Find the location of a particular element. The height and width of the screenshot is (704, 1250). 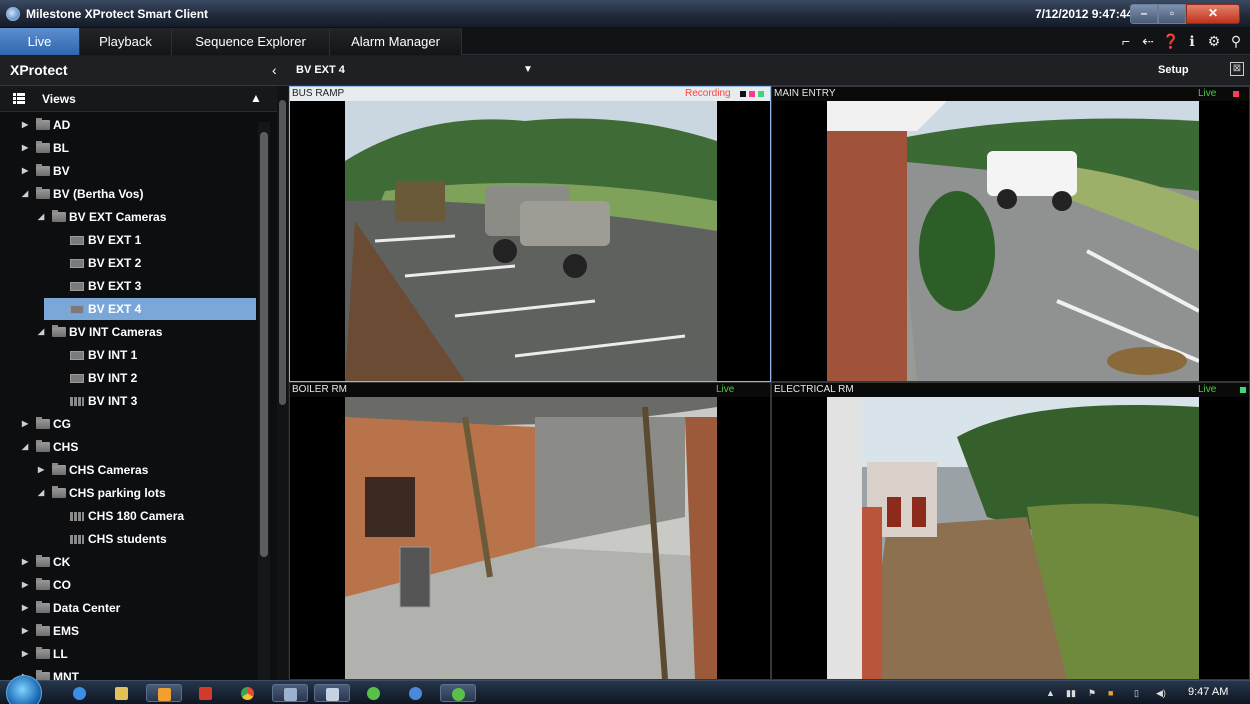

taskbar-chrome is located at coordinates (248, 693).